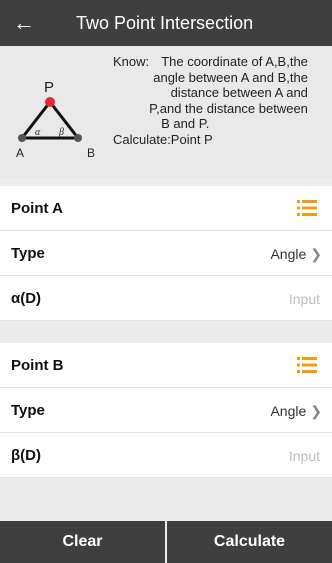 Image resolution: width=332 pixels, height=563 pixels. Describe the element at coordinates (26, 455) in the screenshot. I see `beta-angle-label: β(D)` at that location.